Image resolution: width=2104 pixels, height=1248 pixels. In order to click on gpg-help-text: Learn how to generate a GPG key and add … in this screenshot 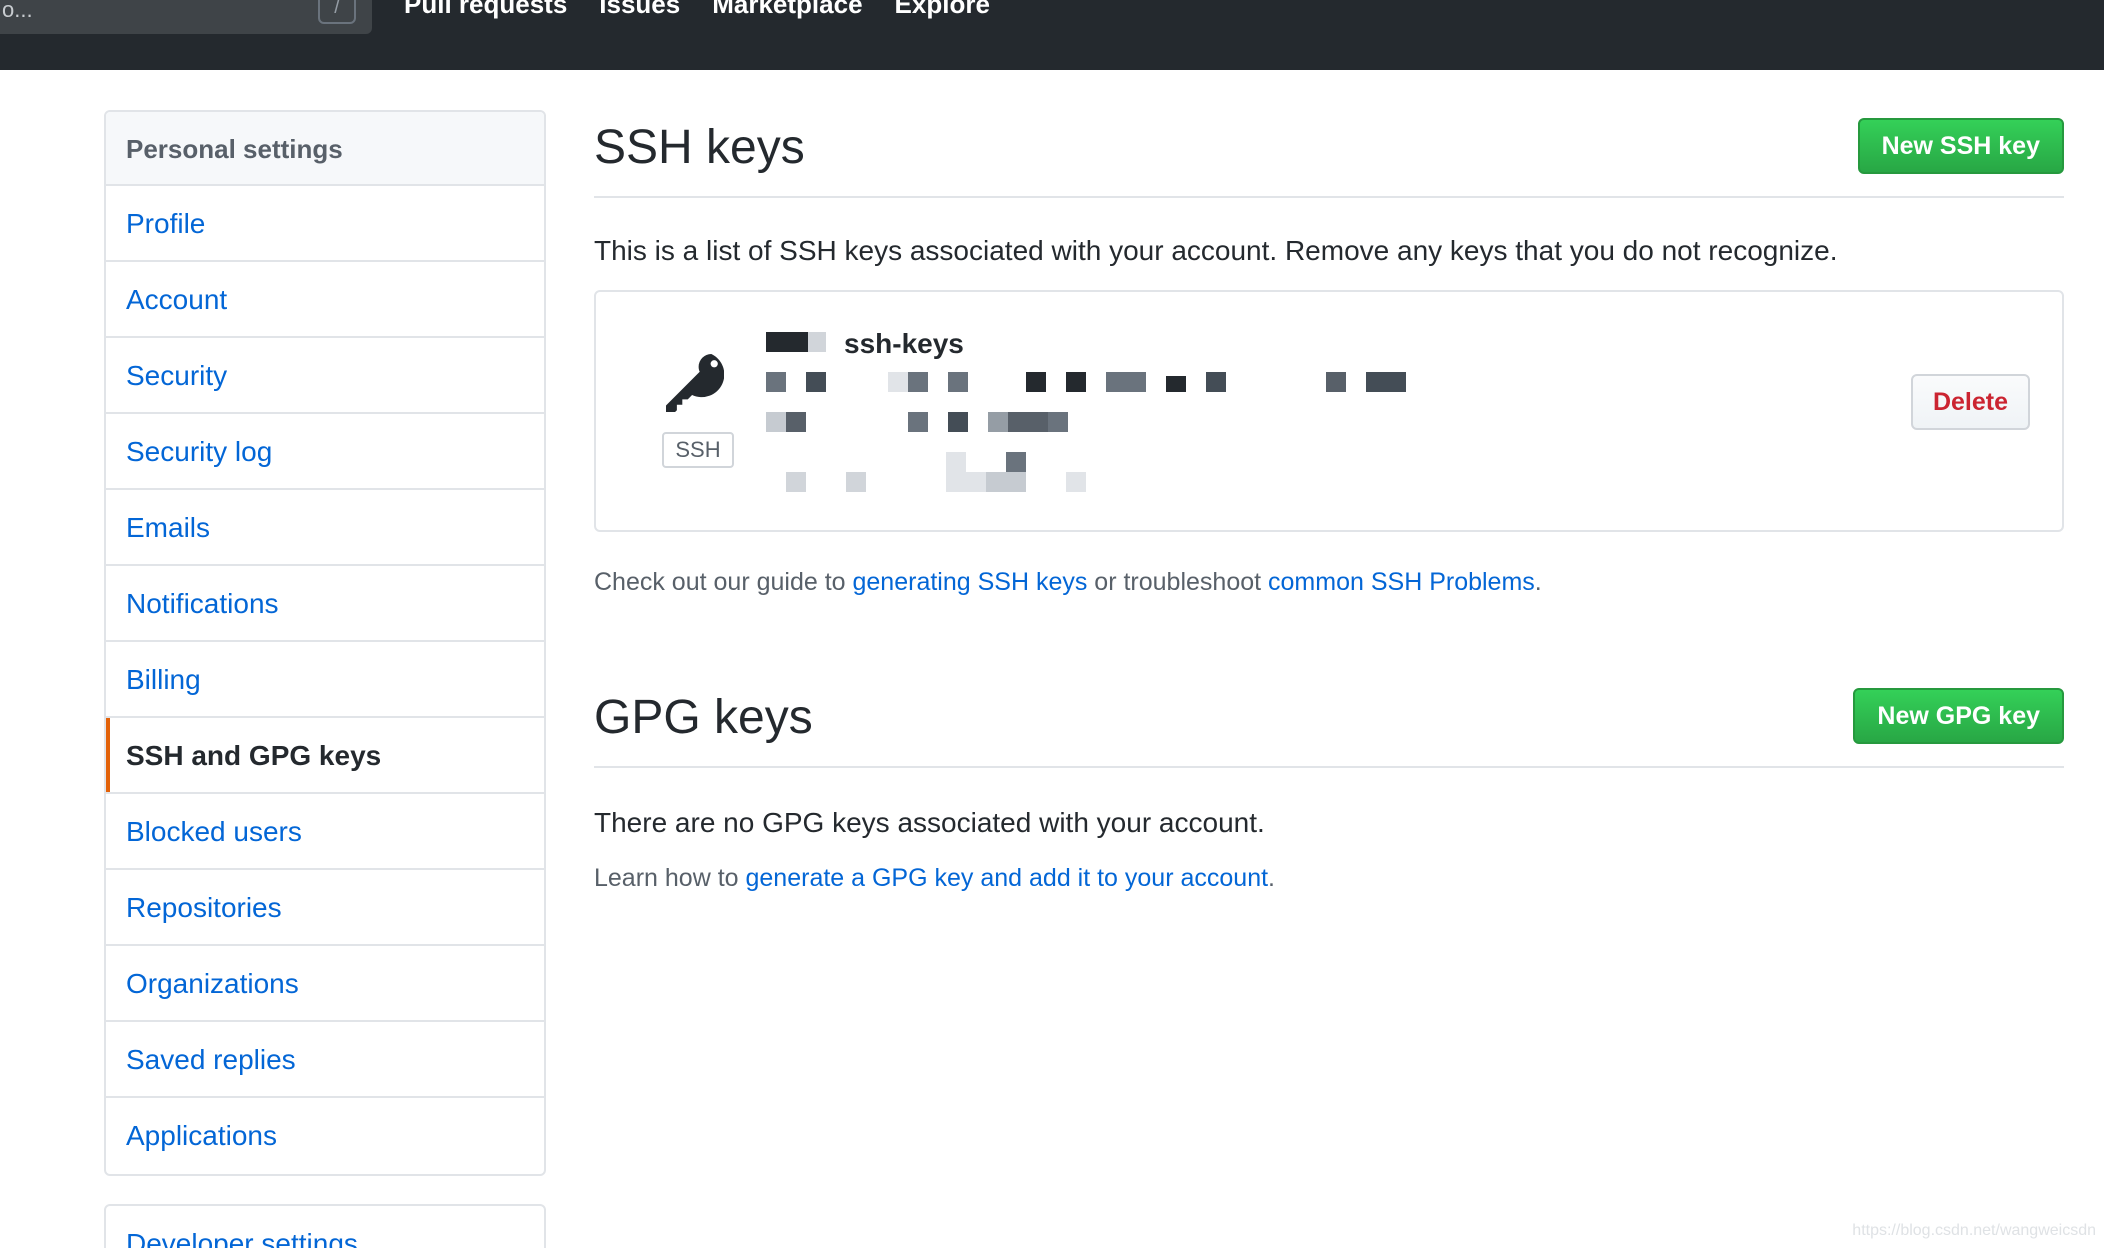, I will do `click(1329, 878)`.